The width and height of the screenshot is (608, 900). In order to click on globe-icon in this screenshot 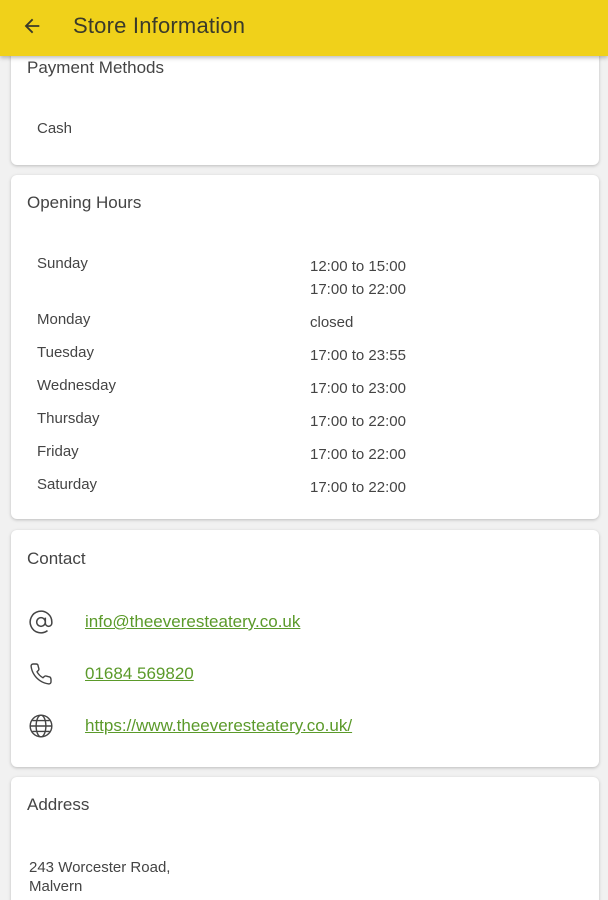, I will do `click(41, 726)`.